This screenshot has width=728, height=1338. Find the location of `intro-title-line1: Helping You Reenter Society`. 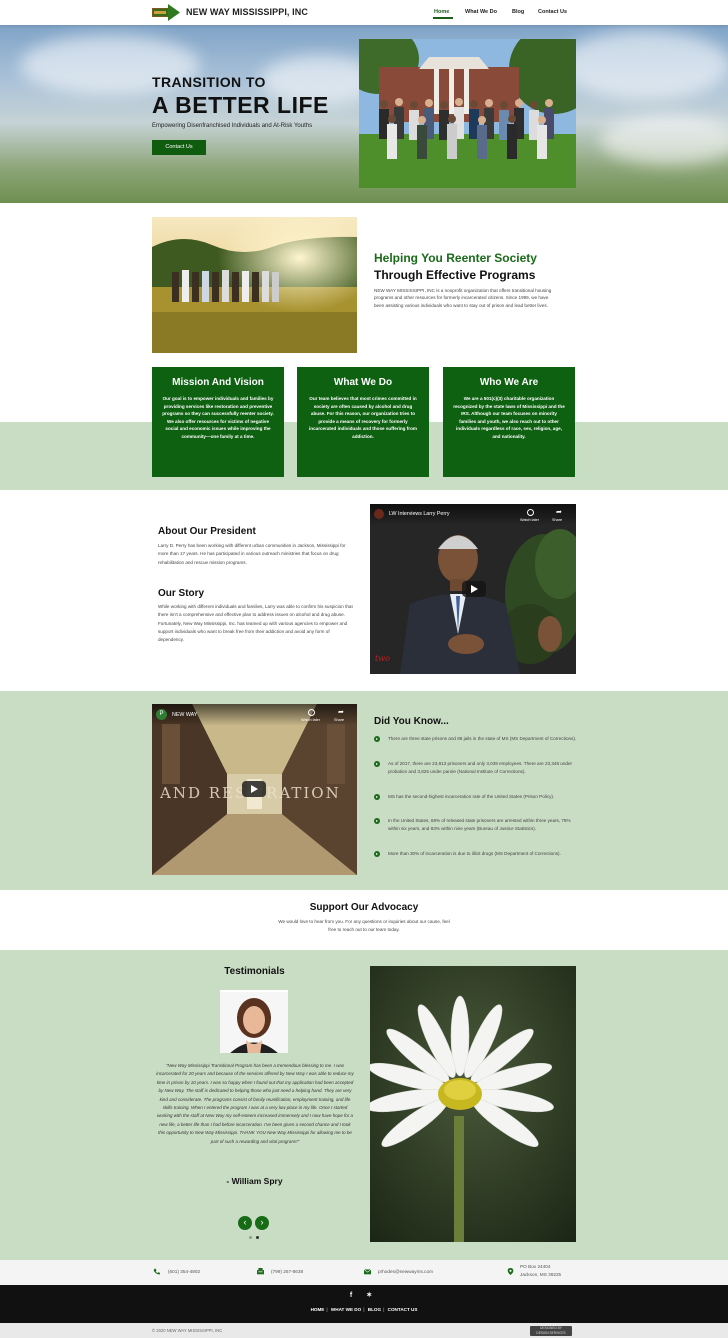

intro-title-line1: Helping You Reenter Society is located at coordinates (455, 258).